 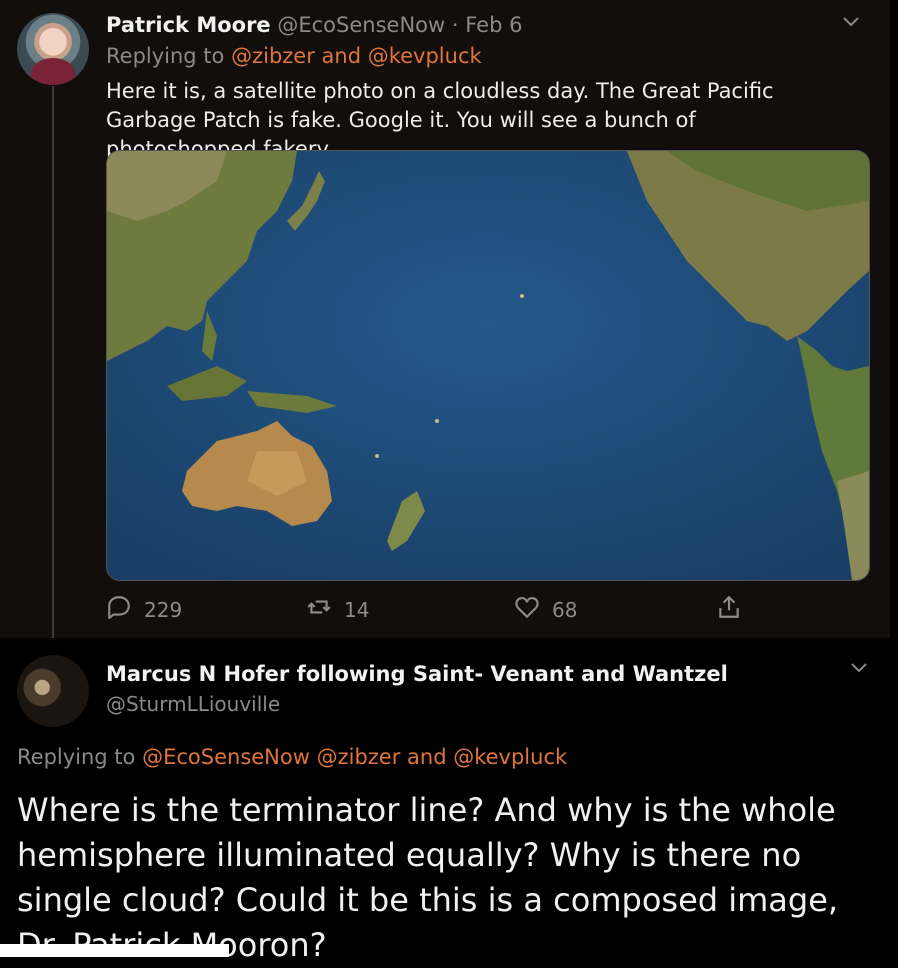 I want to click on author-handle: @SturmLLiouville, so click(x=193, y=704).